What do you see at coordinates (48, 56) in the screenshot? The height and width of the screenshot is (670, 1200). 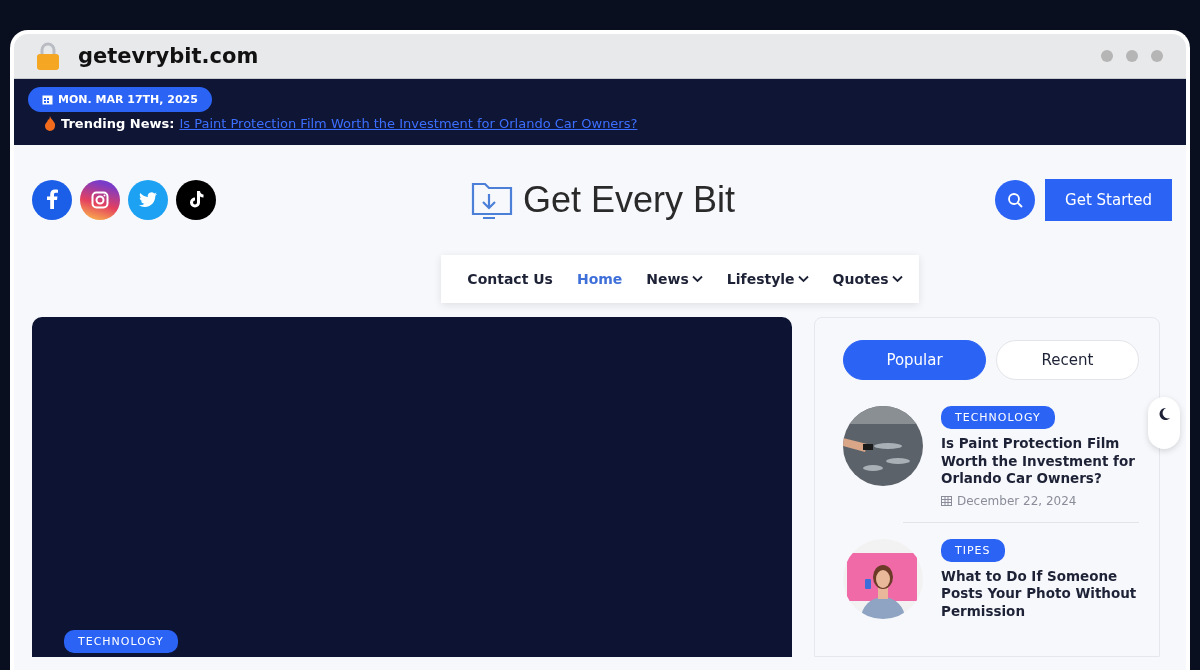 I see `lock-icon` at bounding box center [48, 56].